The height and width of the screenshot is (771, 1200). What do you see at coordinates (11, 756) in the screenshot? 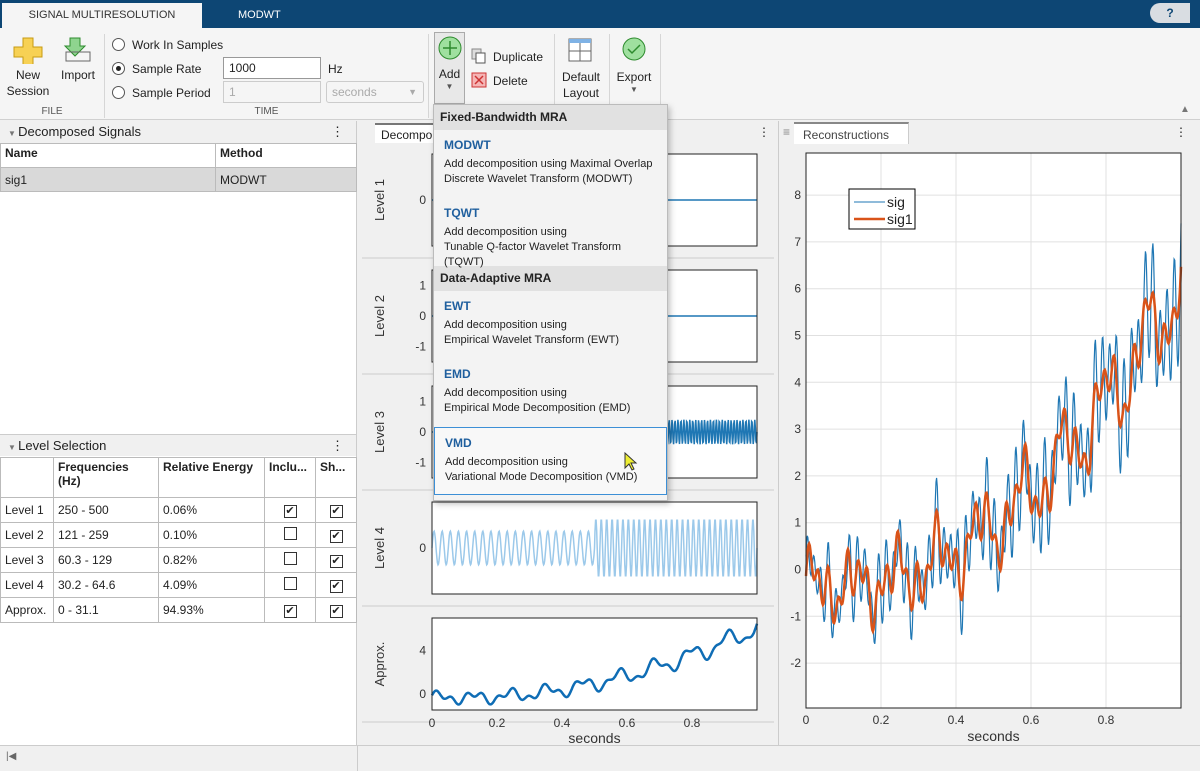
I see `collapse-left-icon: |◀` at bounding box center [11, 756].